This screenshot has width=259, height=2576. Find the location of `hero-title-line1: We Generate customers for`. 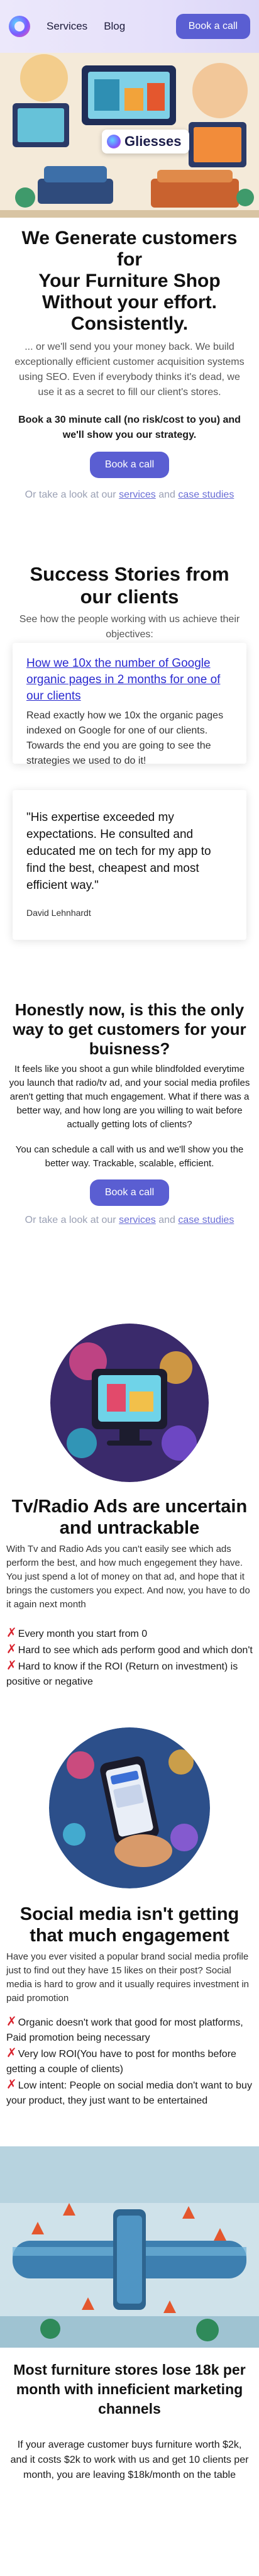

hero-title-line1: We Generate customers for is located at coordinates (129, 249).